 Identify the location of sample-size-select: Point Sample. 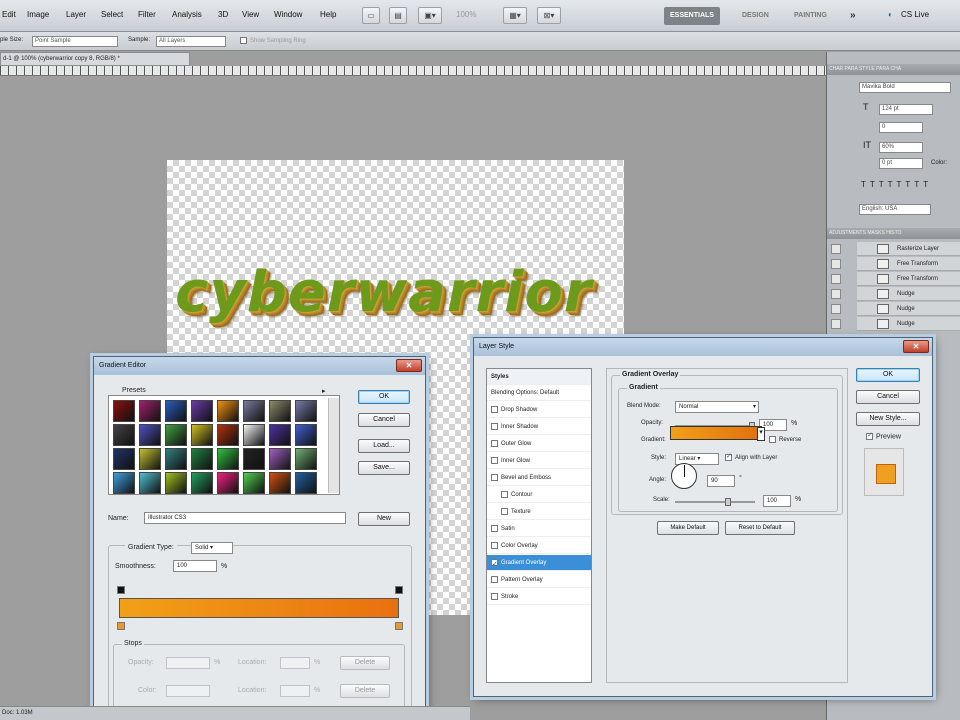
(75, 41).